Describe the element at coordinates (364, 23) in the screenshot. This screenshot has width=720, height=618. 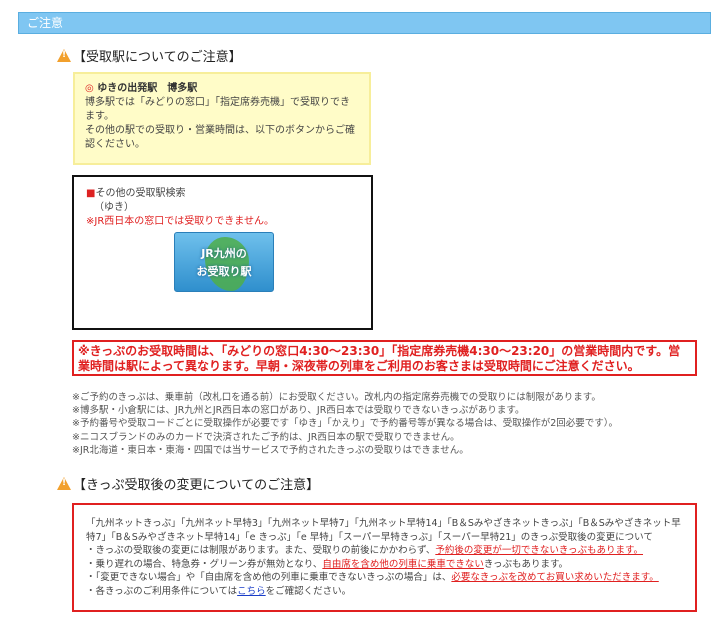
I see `notice-header-bar: ご注意` at that location.